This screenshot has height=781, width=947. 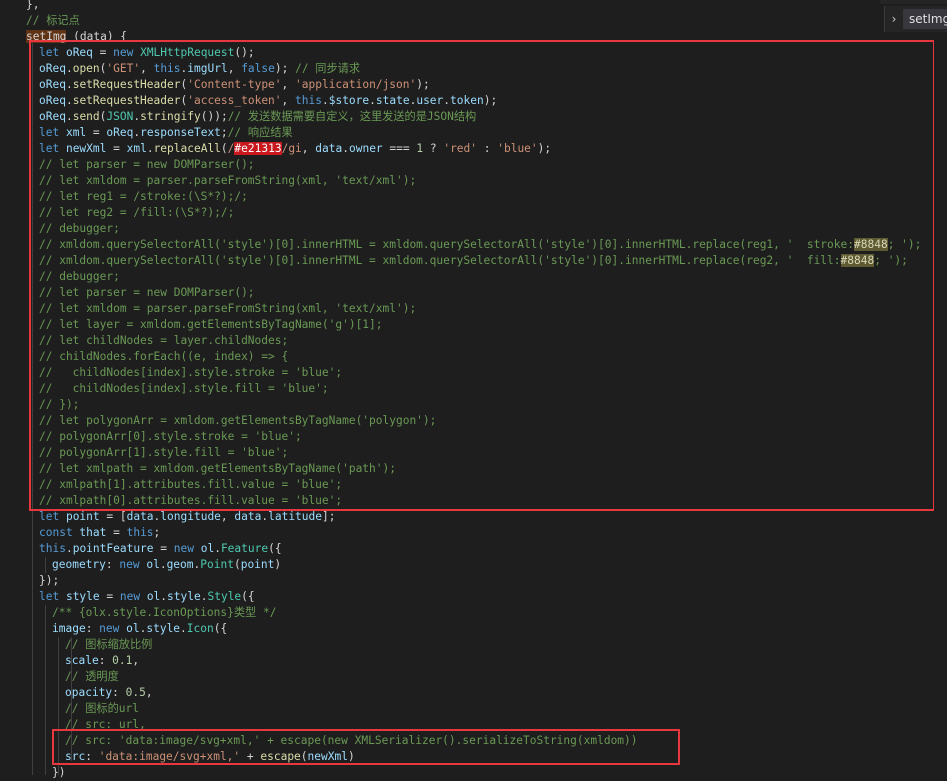 I want to click on code-token: // 透明度, so click(x=92, y=676).